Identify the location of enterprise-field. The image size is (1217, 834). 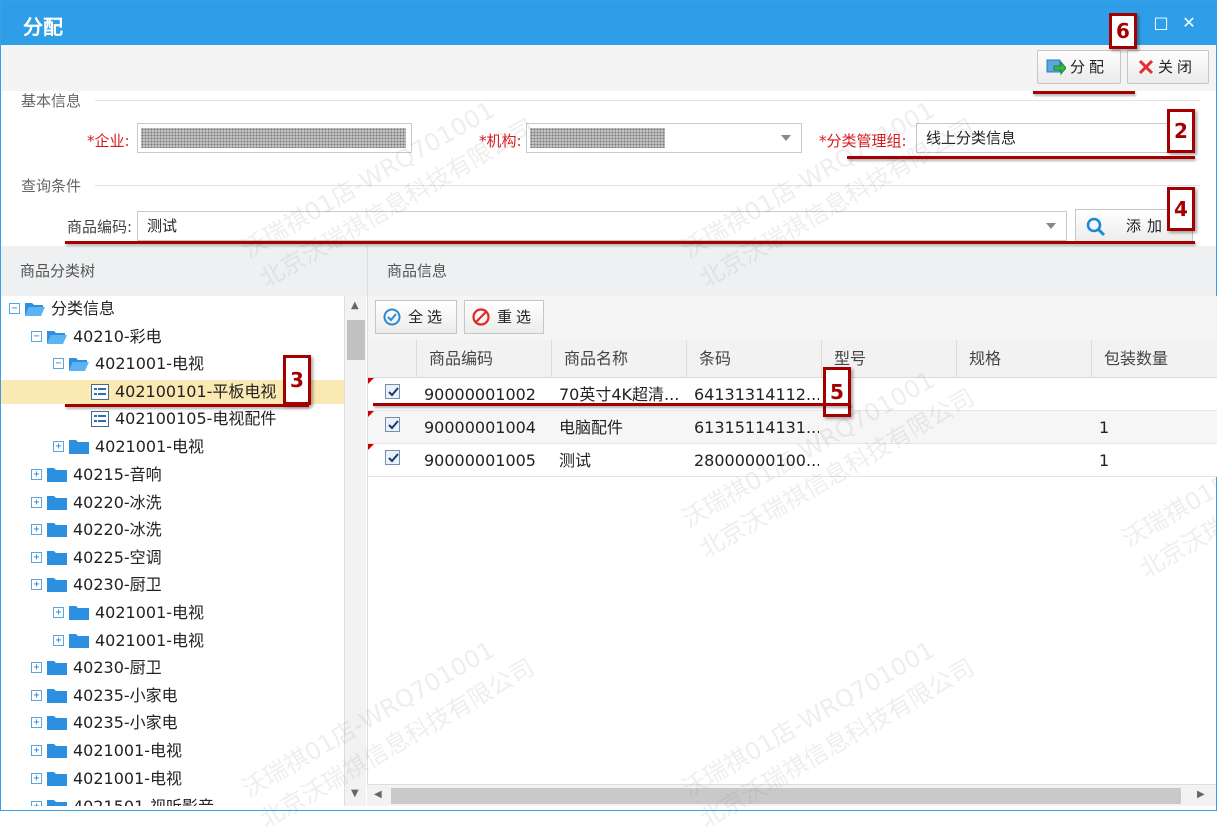
(274, 138).